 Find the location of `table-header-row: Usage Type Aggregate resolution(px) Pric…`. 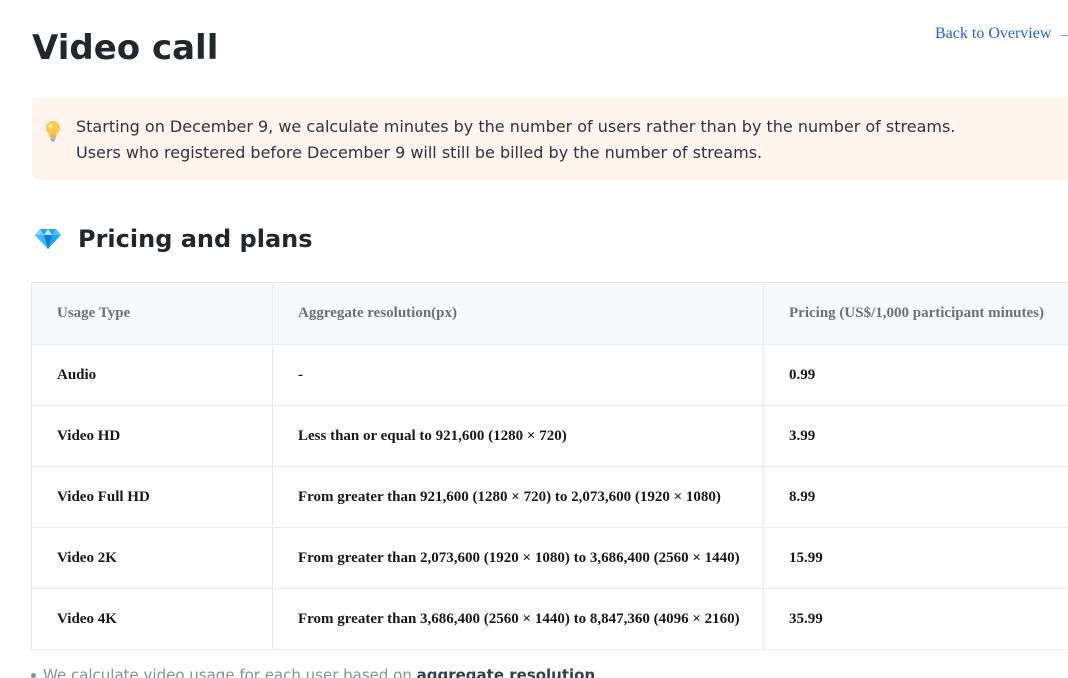

table-header-row: Usage Type Aggregate resolution(px) Pric… is located at coordinates (549, 313).